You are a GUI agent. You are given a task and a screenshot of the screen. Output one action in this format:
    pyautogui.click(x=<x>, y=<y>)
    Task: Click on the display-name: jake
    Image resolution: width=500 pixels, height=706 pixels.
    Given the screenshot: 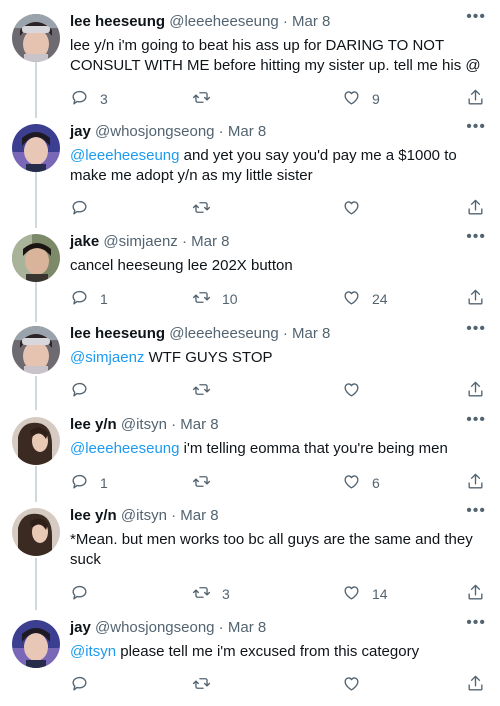 What is the action you would take?
    pyautogui.click(x=84, y=241)
    